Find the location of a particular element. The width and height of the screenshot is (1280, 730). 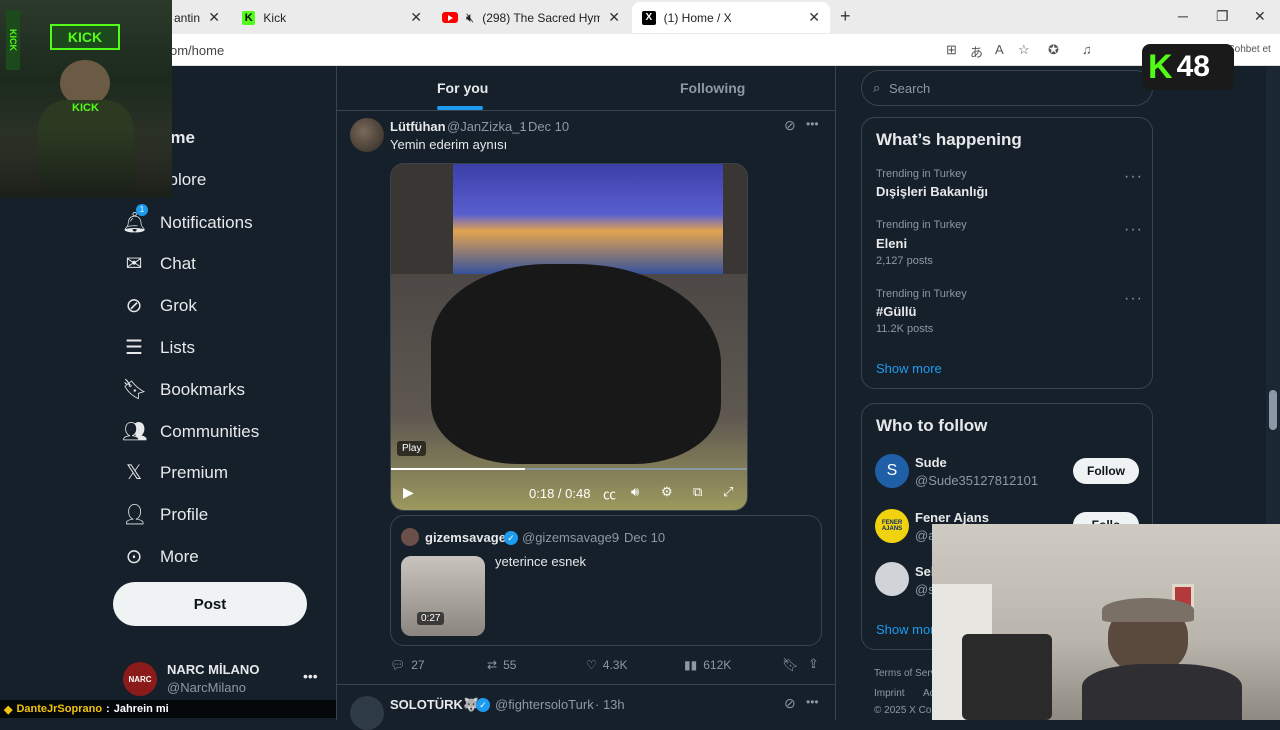

quote-duration: 0:27 is located at coordinates (431, 618).